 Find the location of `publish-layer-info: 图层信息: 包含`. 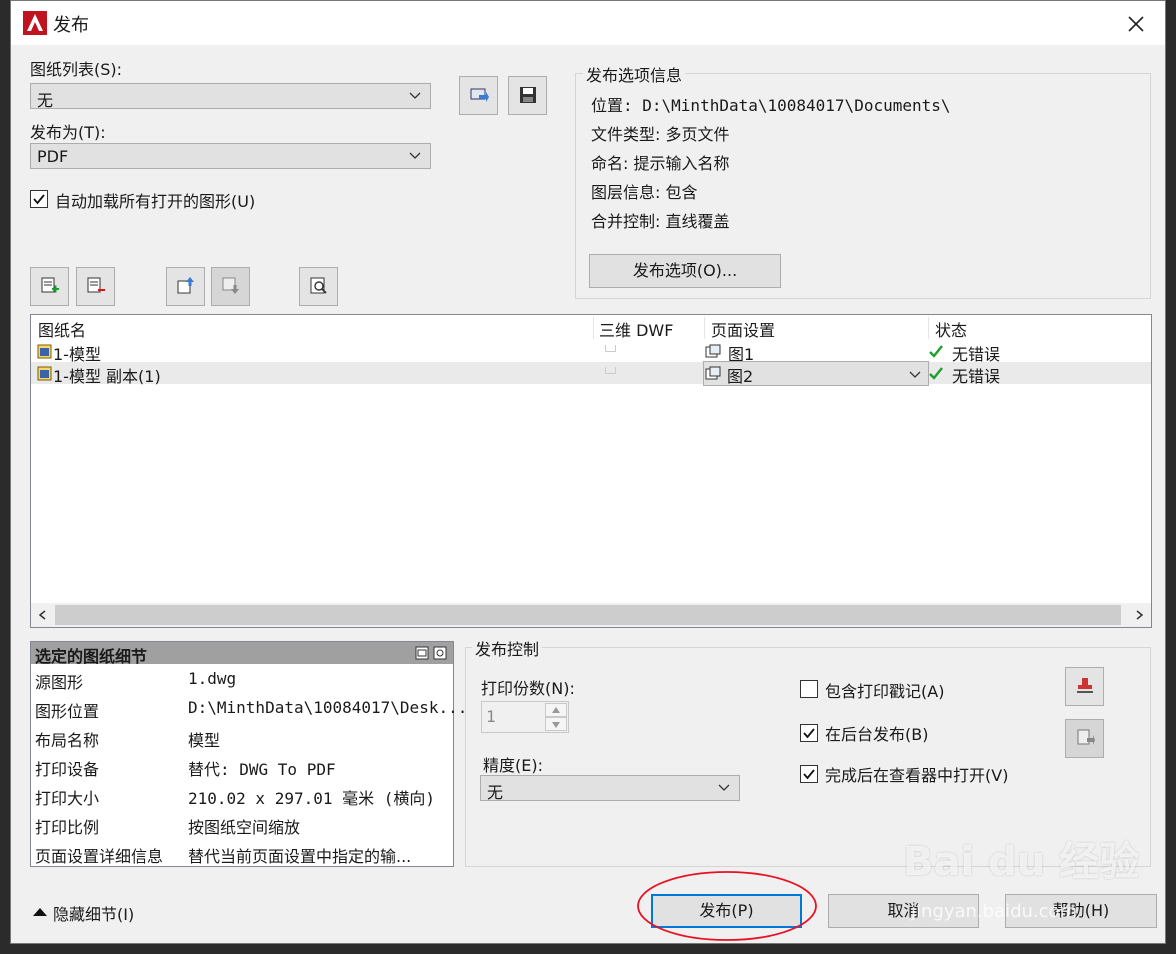

publish-layer-info: 图层信息: 包含 is located at coordinates (644, 192).